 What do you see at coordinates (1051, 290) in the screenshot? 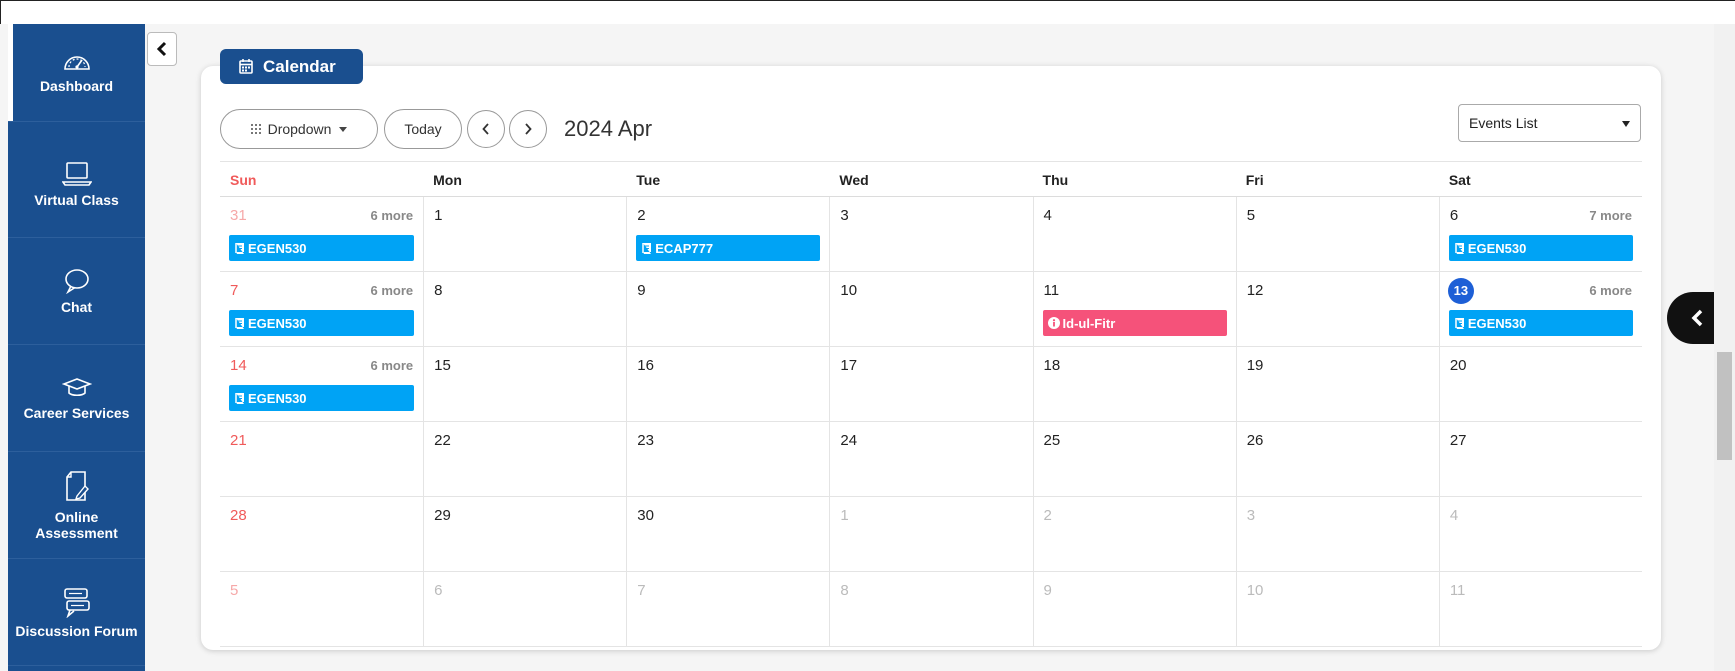
I see `date-number: 11` at bounding box center [1051, 290].